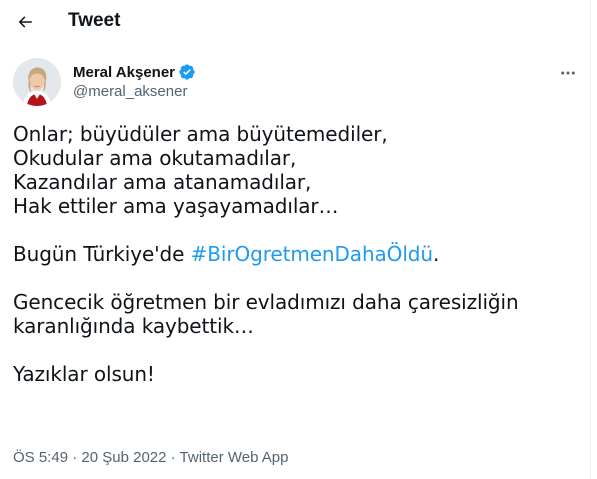  I want to click on tweet-time: ÖS 5:49, so click(40, 457).